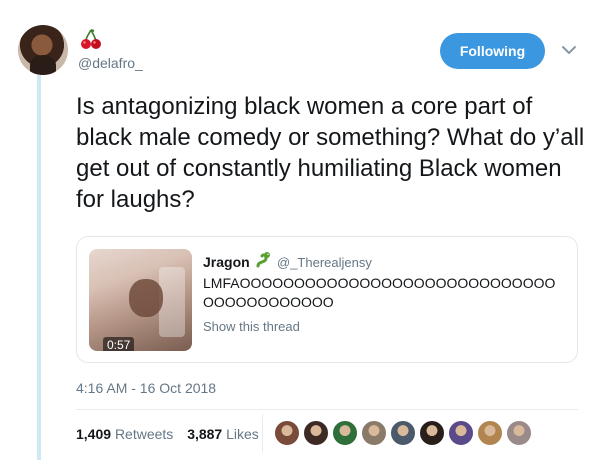  What do you see at coordinates (327, 409) in the screenshot?
I see `divider` at bounding box center [327, 409].